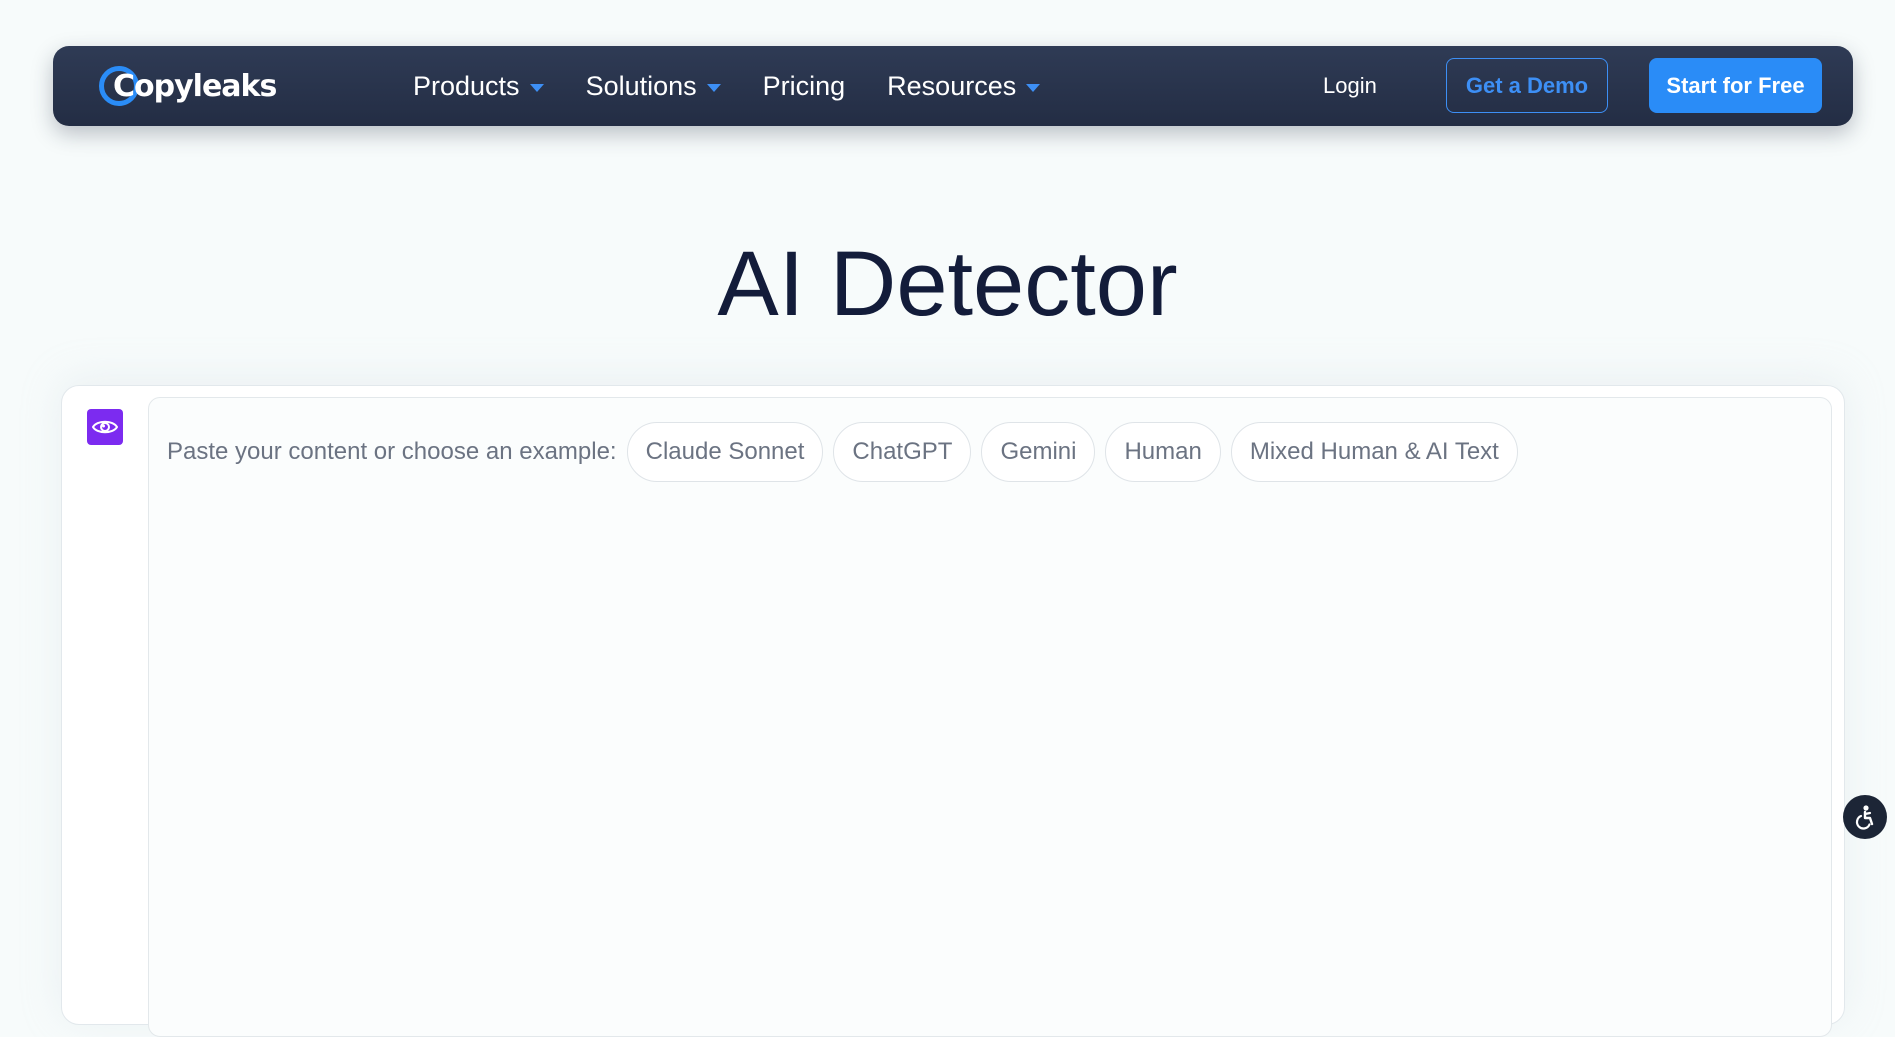 The width and height of the screenshot is (1895, 1037). I want to click on example-chip-gemini: Gemini, so click(1038, 452).